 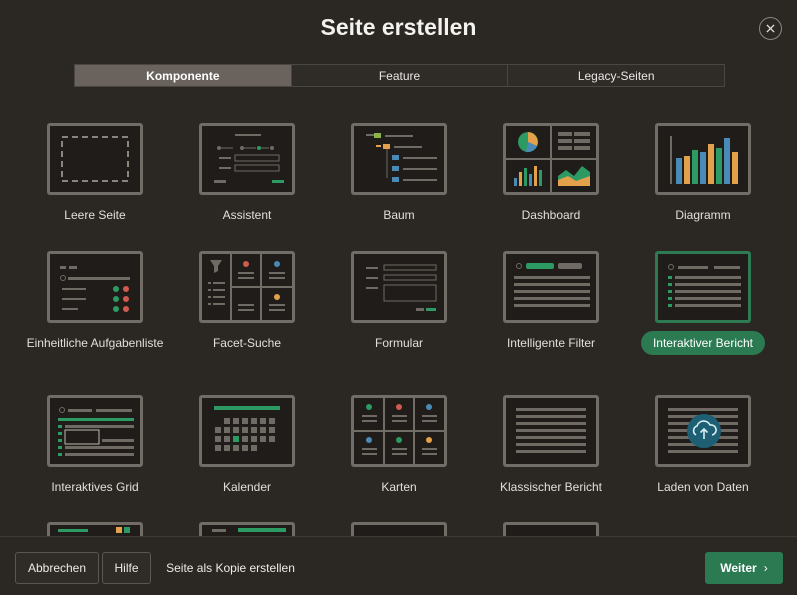 I want to click on create-copy-button: Seite als Kopie erstellen, so click(x=230, y=568).